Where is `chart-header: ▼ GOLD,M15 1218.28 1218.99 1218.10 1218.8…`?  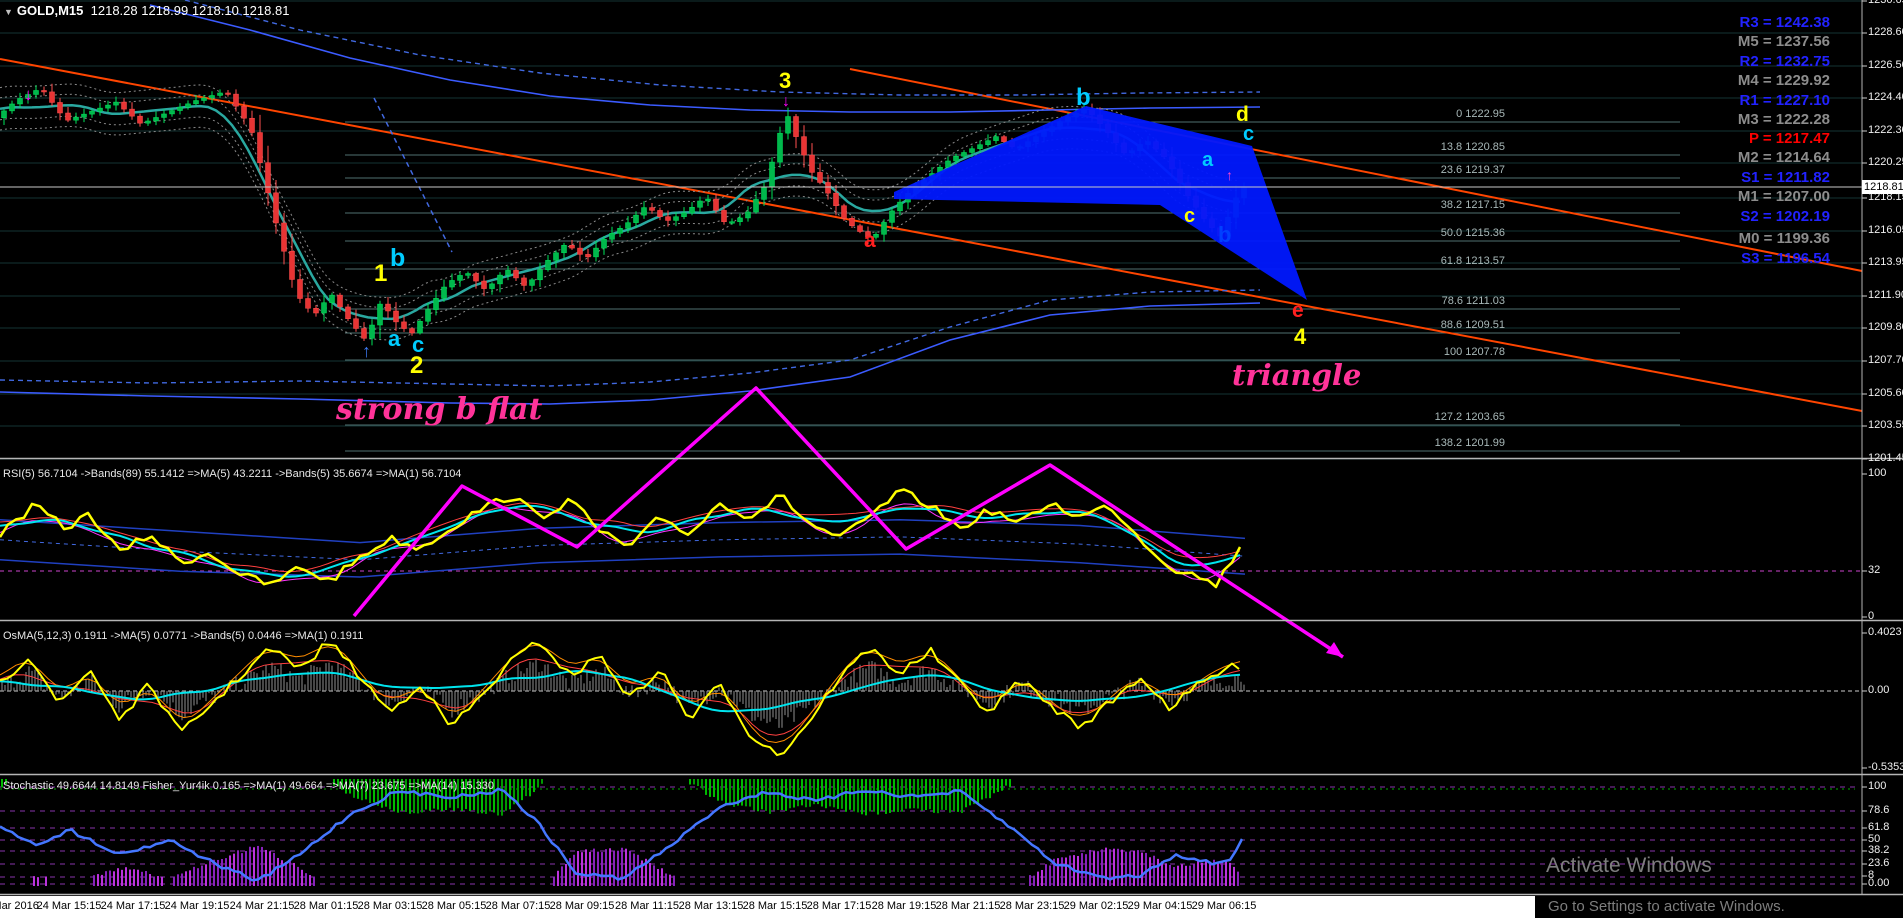
chart-header: ▼ GOLD,M15 1218.28 1218.99 1218.10 1218.8… is located at coordinates (146, 10).